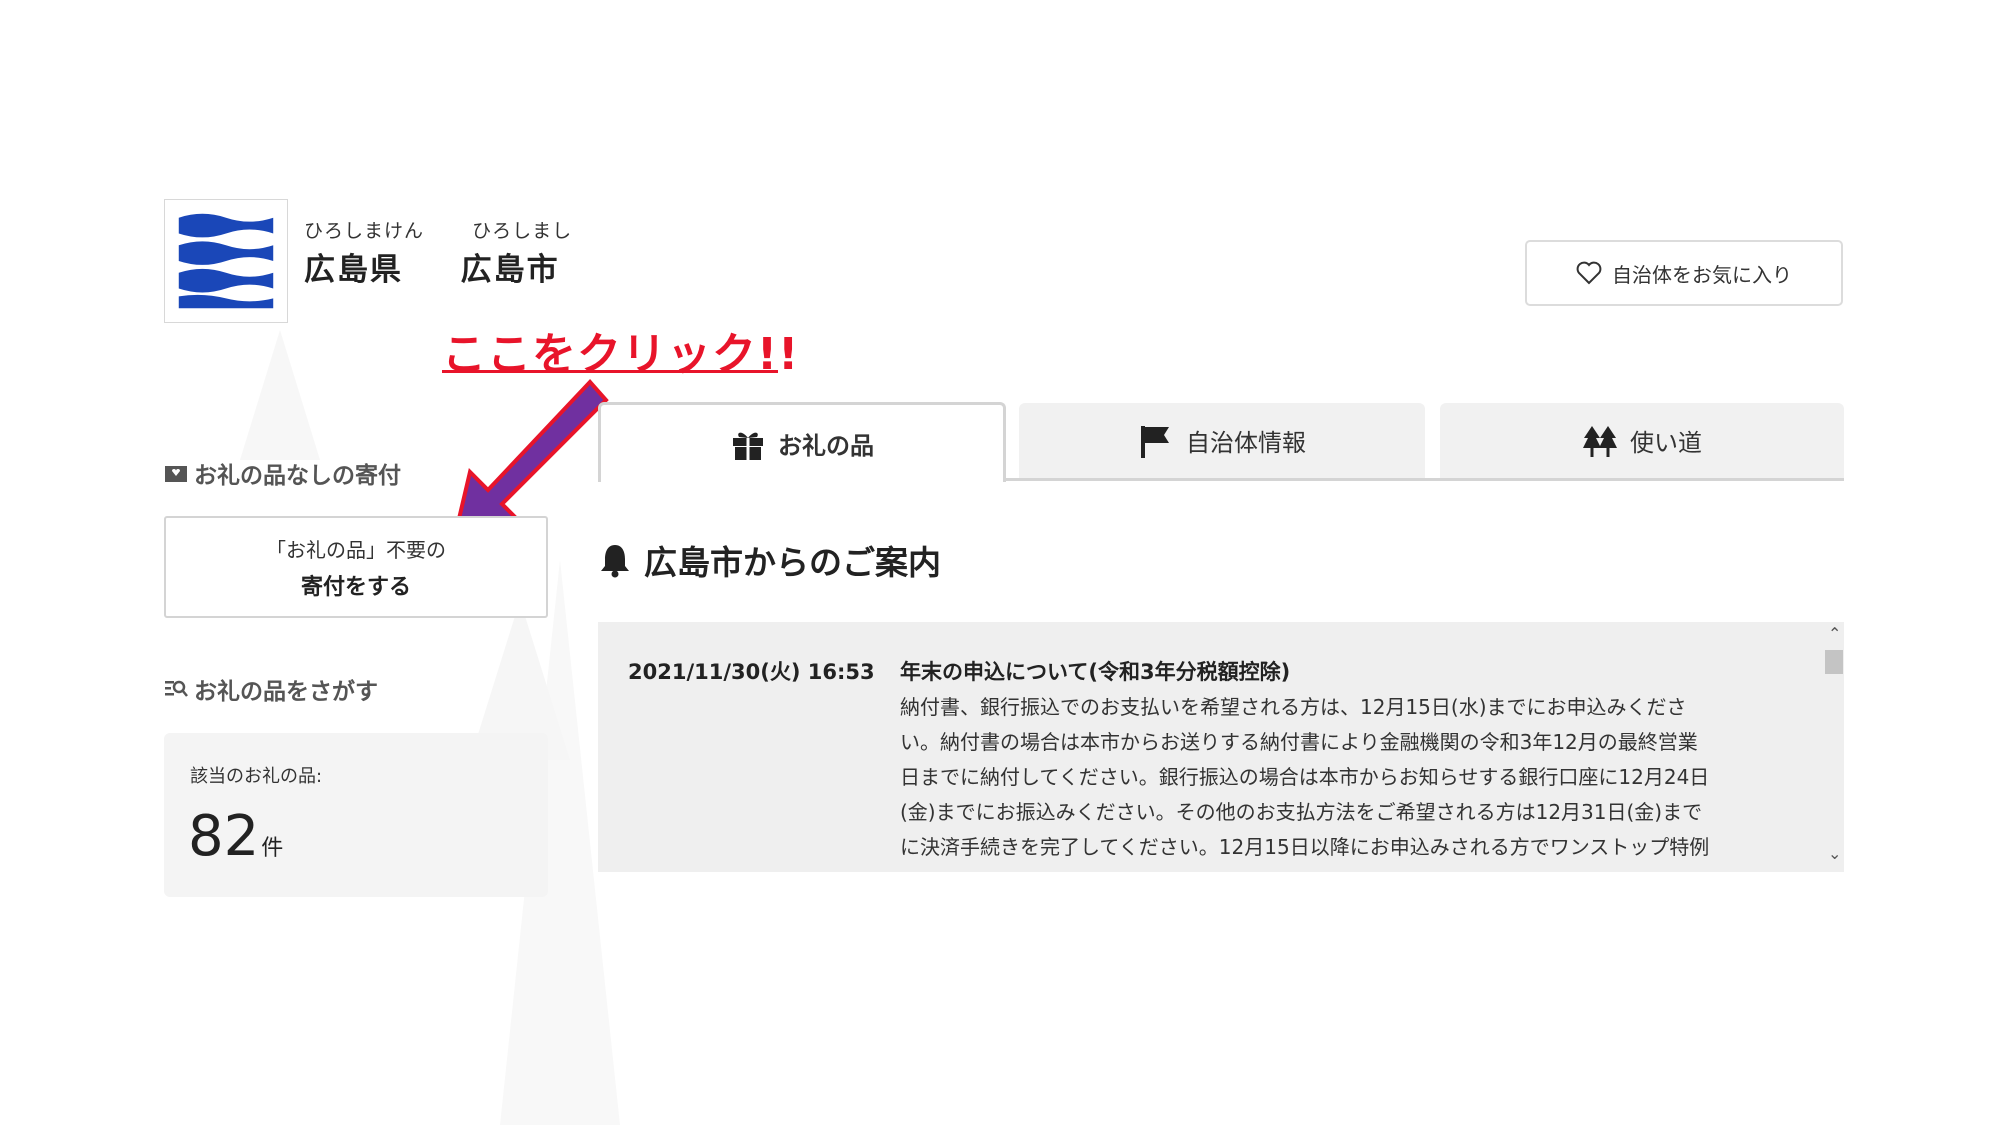  I want to click on city-title: 広島県 広島市, so click(432, 266).